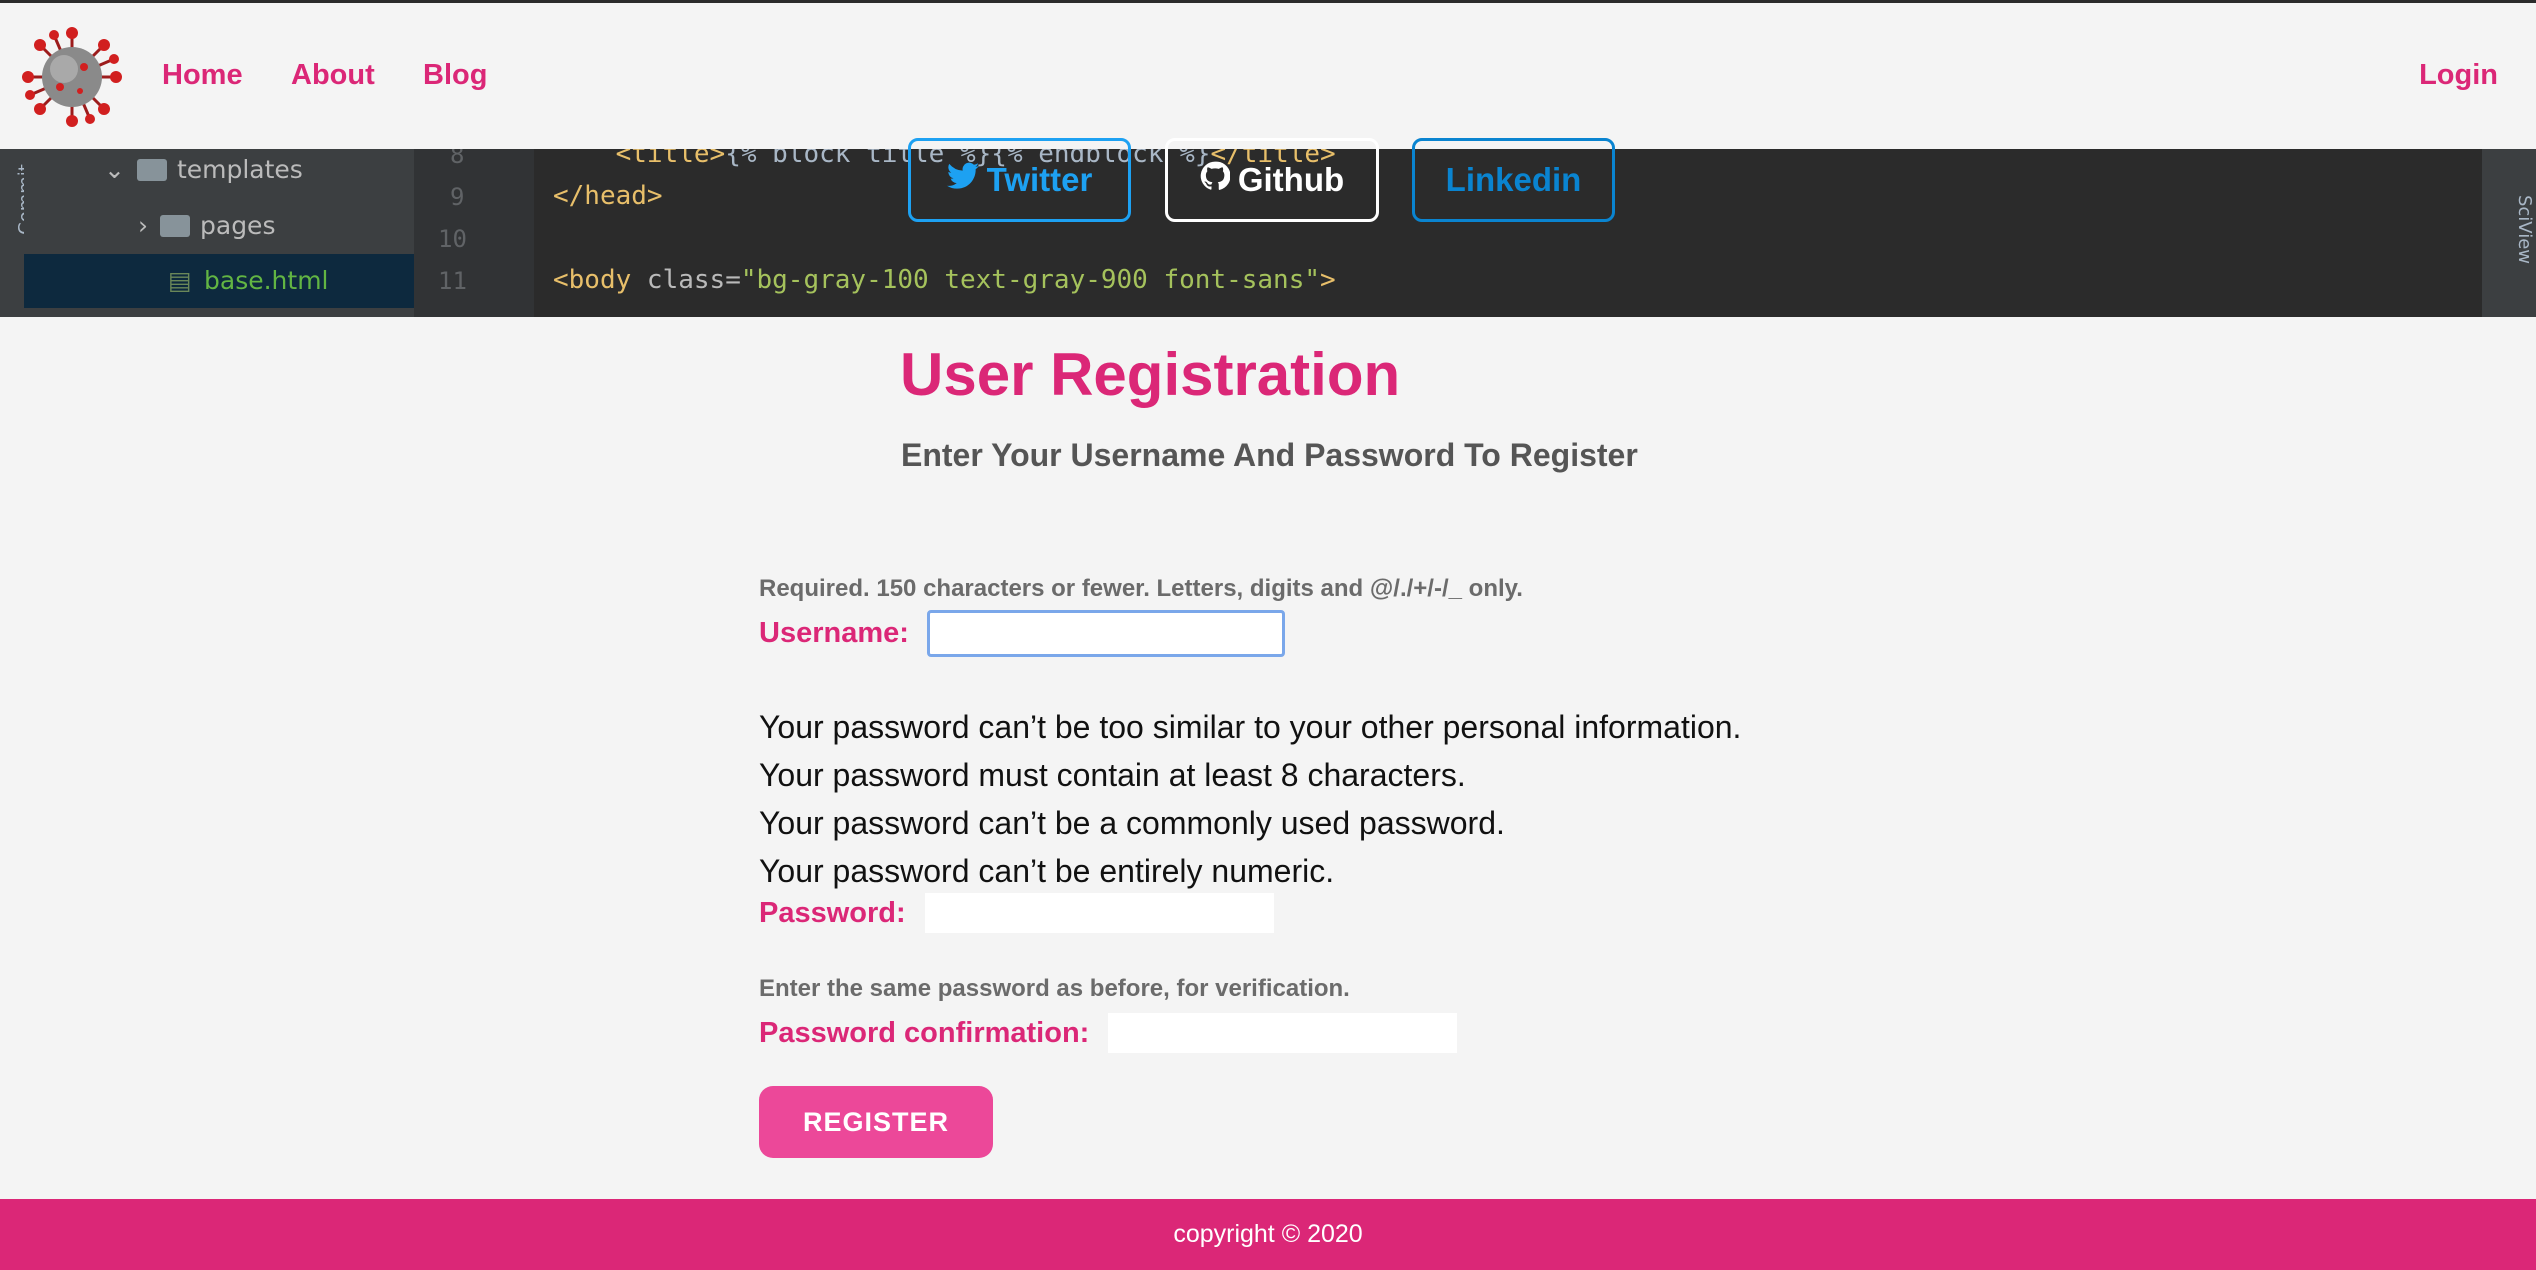 This screenshot has width=2536, height=1270. Describe the element at coordinates (474, 233) in the screenshot. I see `ide-gutter` at that location.